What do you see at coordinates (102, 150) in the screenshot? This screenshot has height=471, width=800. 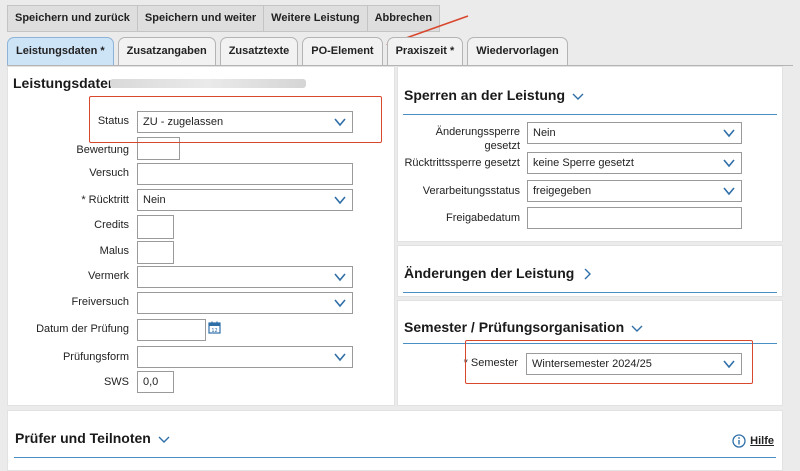 I see `bewertung-label: Bewertung` at bounding box center [102, 150].